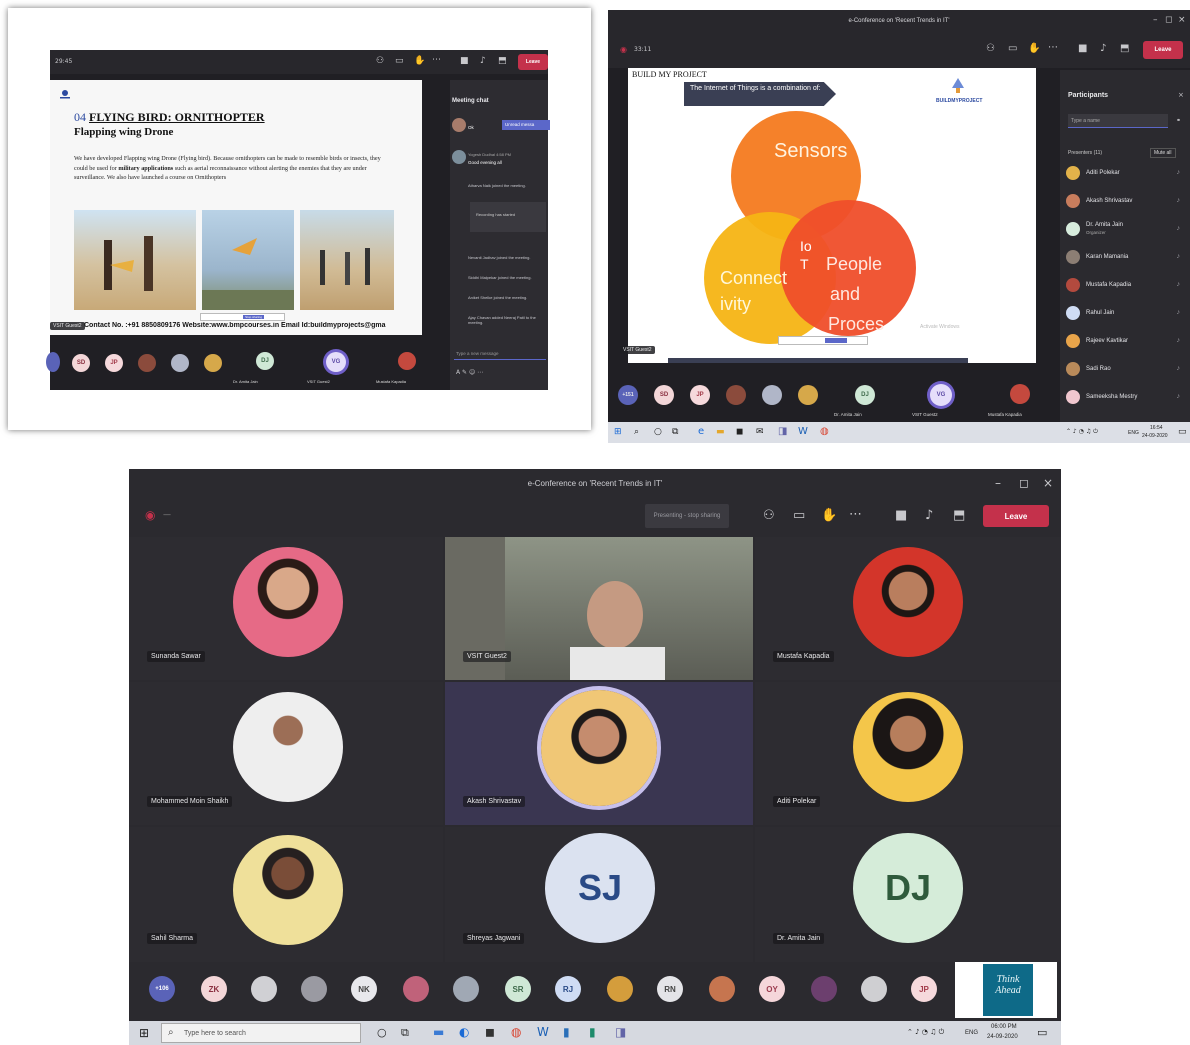  What do you see at coordinates (1125, 286) in the screenshot?
I see `participant-row: Mustafa Kapadia ♪` at bounding box center [1125, 286].